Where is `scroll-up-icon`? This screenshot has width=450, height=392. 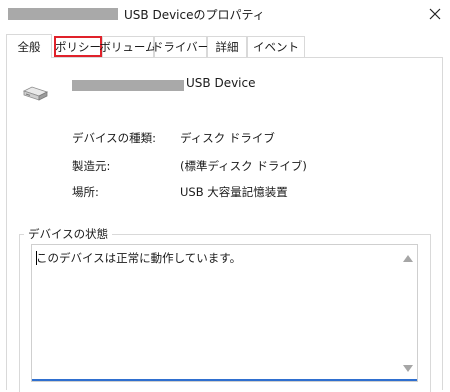 scroll-up-icon is located at coordinates (408, 258).